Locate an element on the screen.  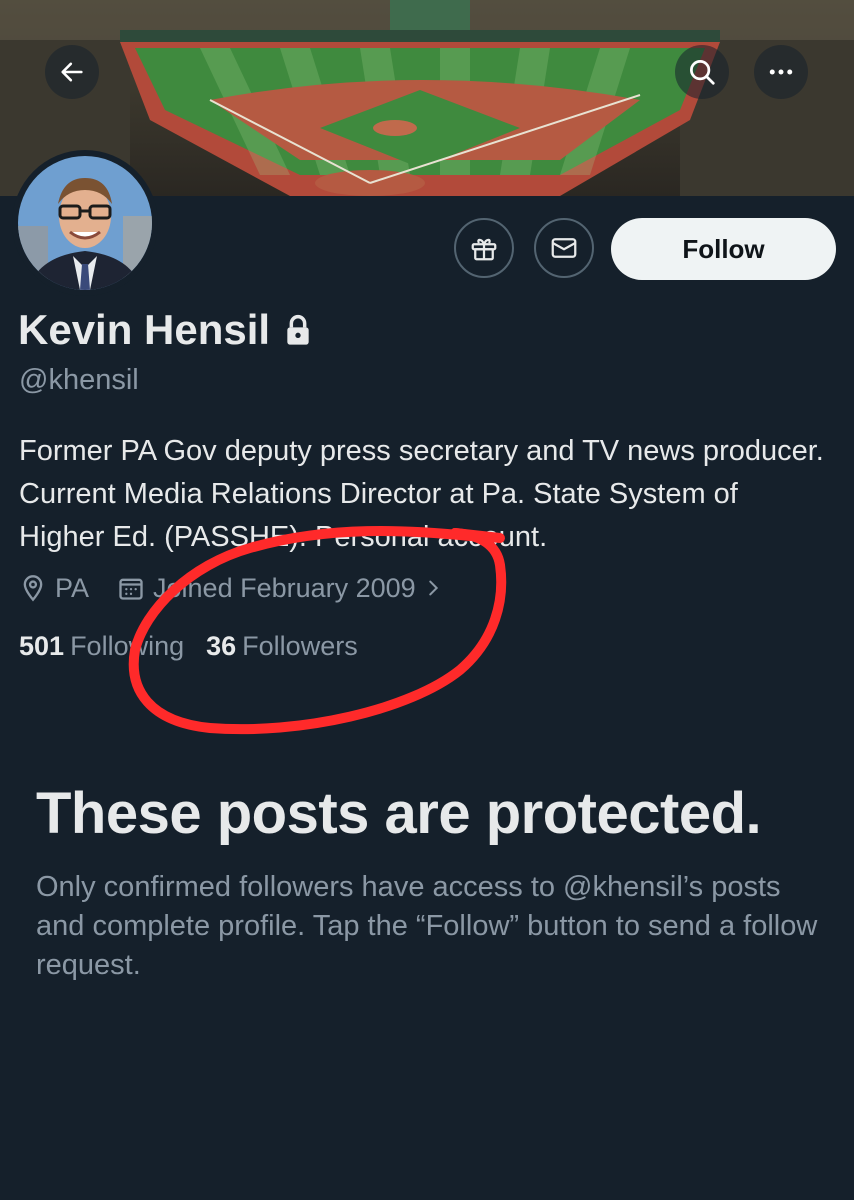
follow-stats: 501 Following 36 Followers is located at coordinates (199, 646).